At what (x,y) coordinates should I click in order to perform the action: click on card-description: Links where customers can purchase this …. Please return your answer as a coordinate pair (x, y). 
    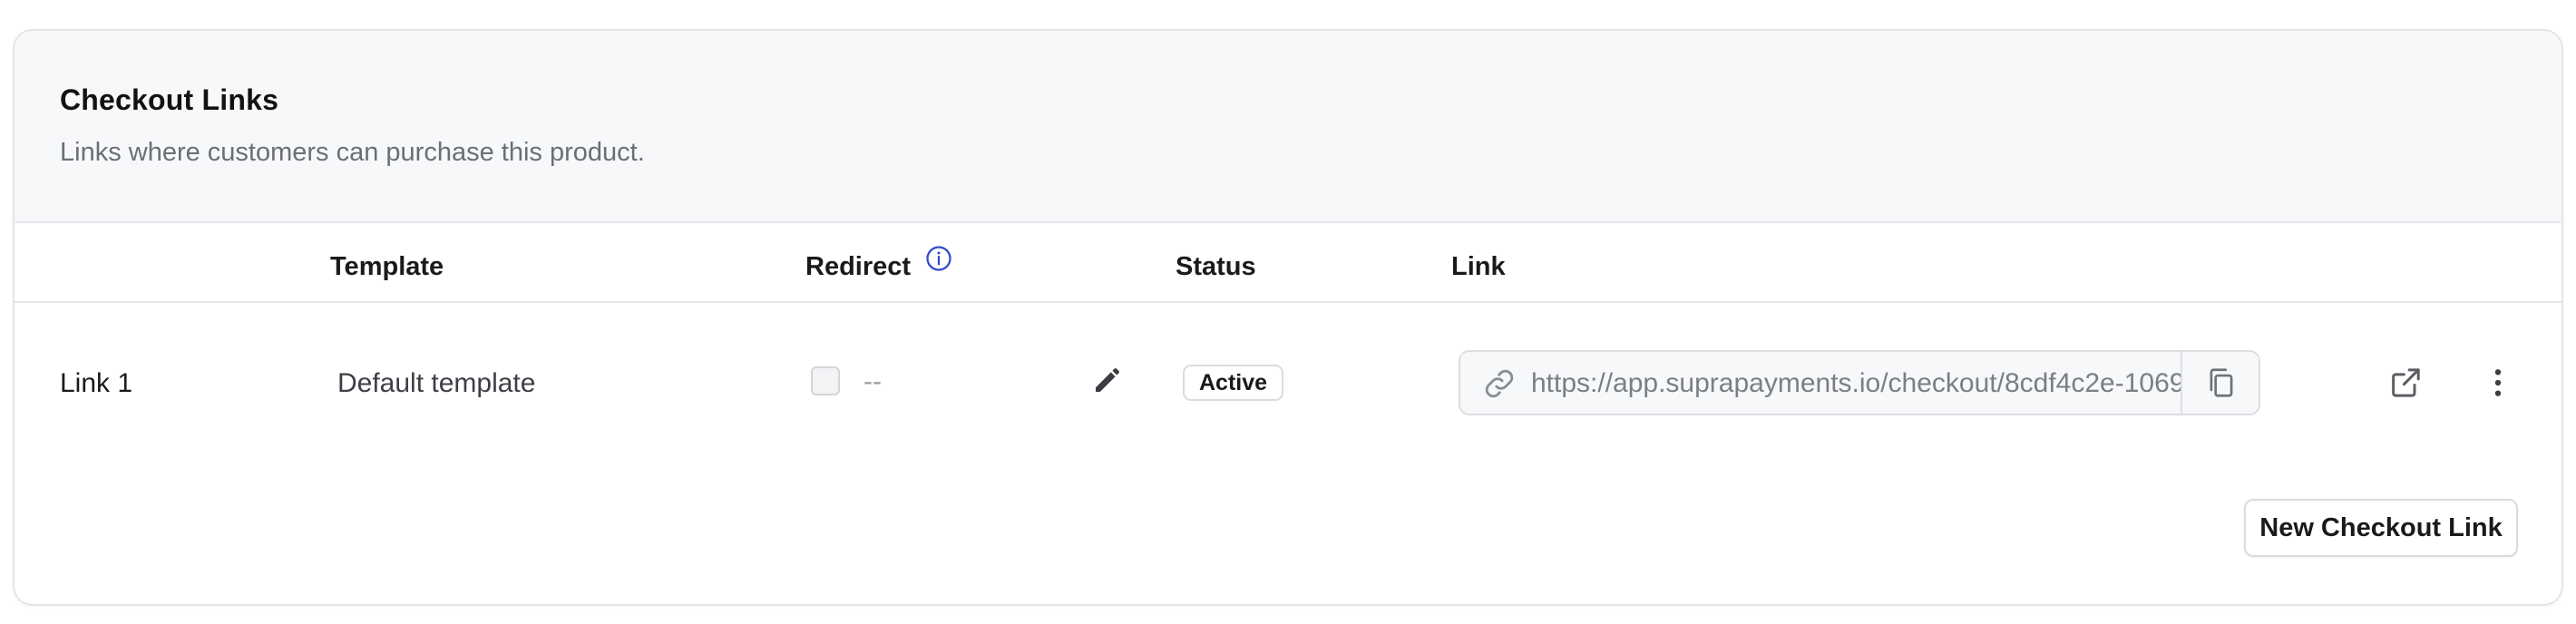
    Looking at the image, I should click on (352, 152).